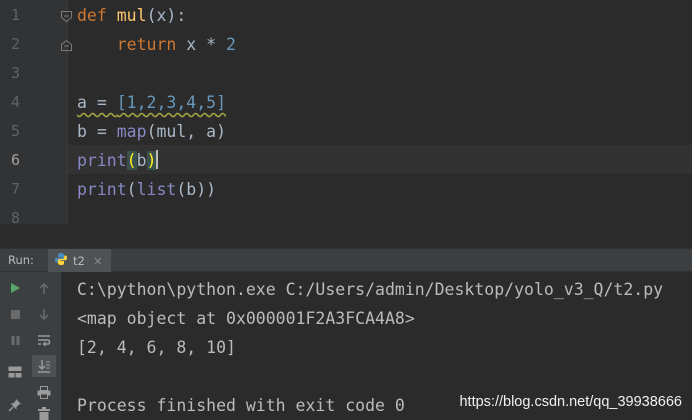  I want to click on code-line-7: print(list(b)), so click(146, 189).